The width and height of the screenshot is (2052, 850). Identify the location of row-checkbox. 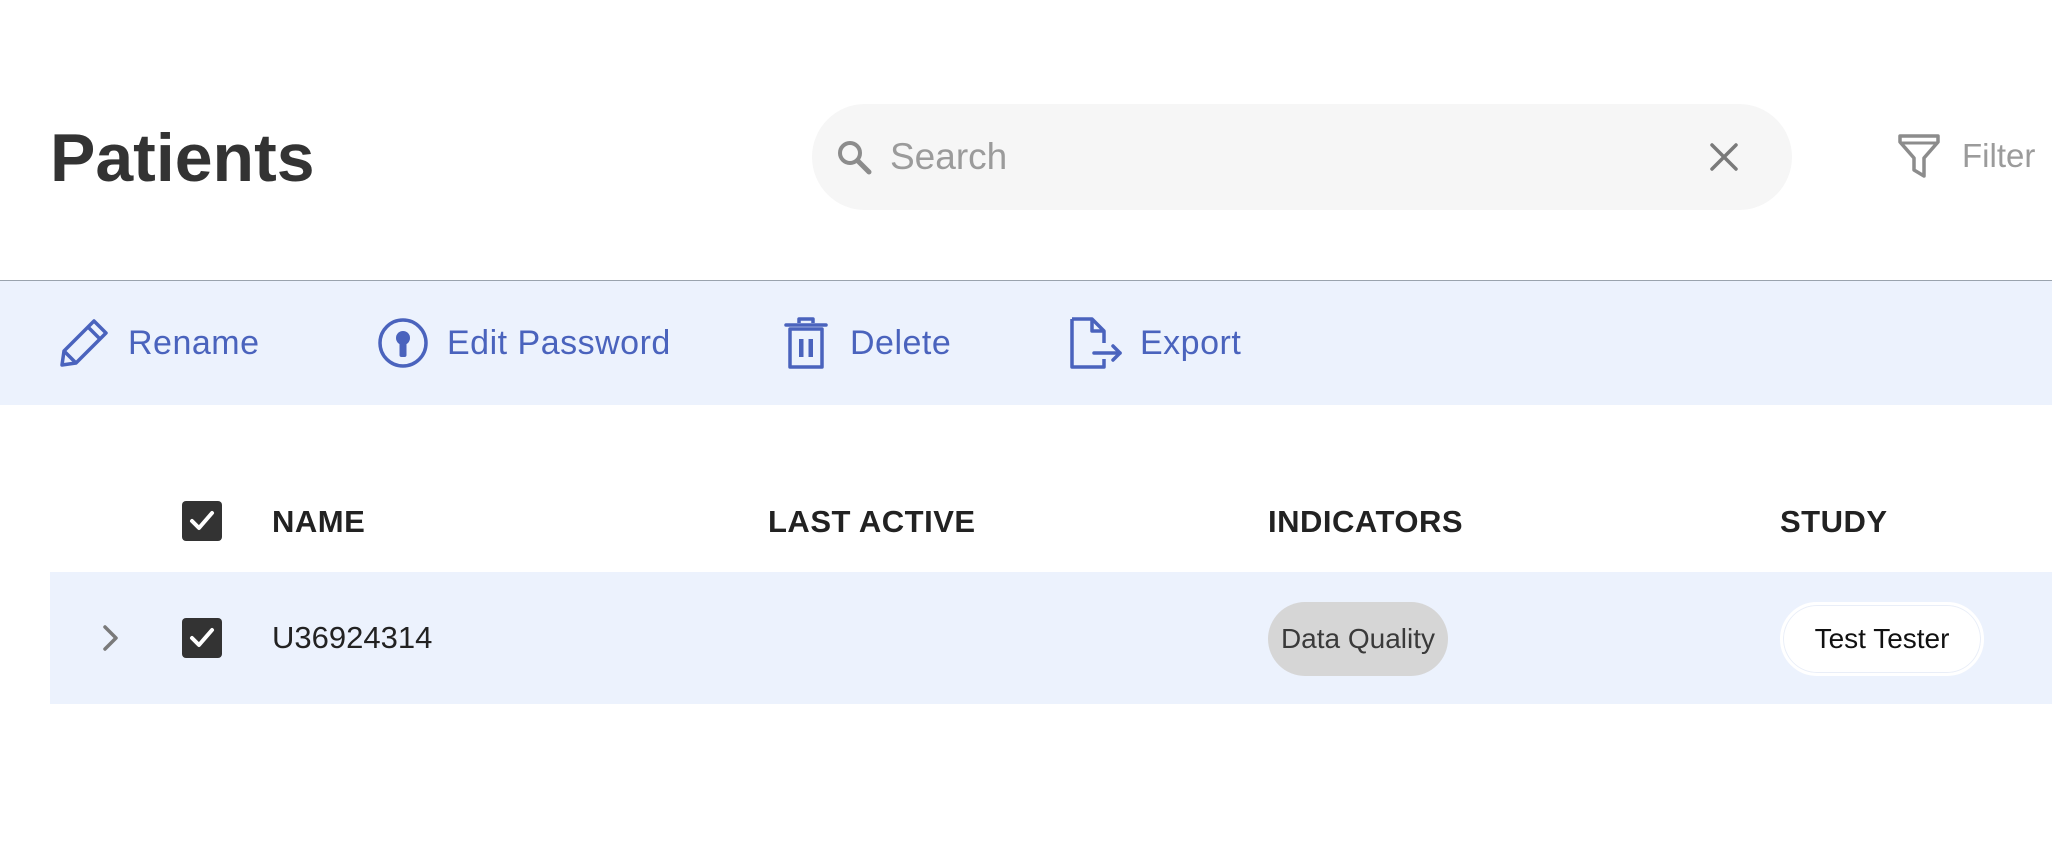
(202, 638).